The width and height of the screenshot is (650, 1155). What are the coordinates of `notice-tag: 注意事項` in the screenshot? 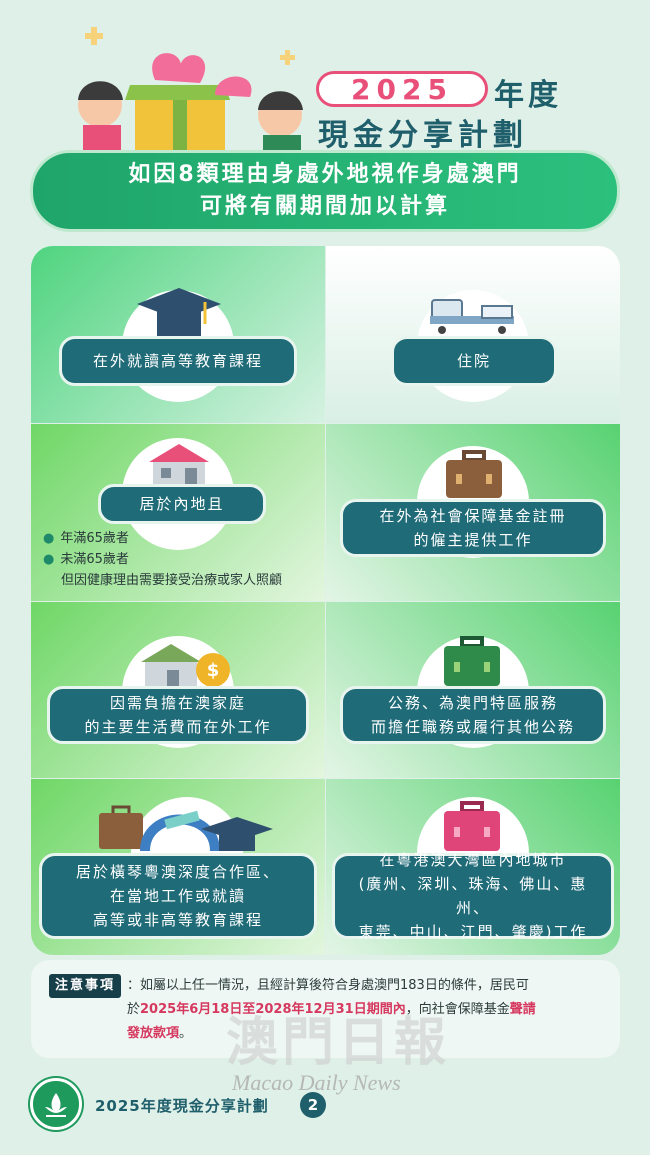 It's located at (85, 986).